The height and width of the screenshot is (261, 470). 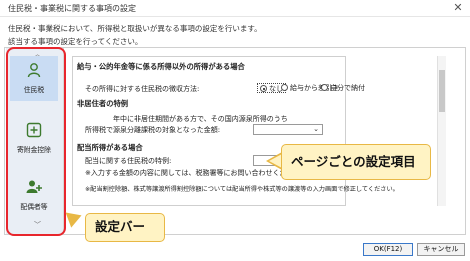 What do you see at coordinates (34, 150) in the screenshot?
I see `sidebar-item-label: 寄附金控除` at bounding box center [34, 150].